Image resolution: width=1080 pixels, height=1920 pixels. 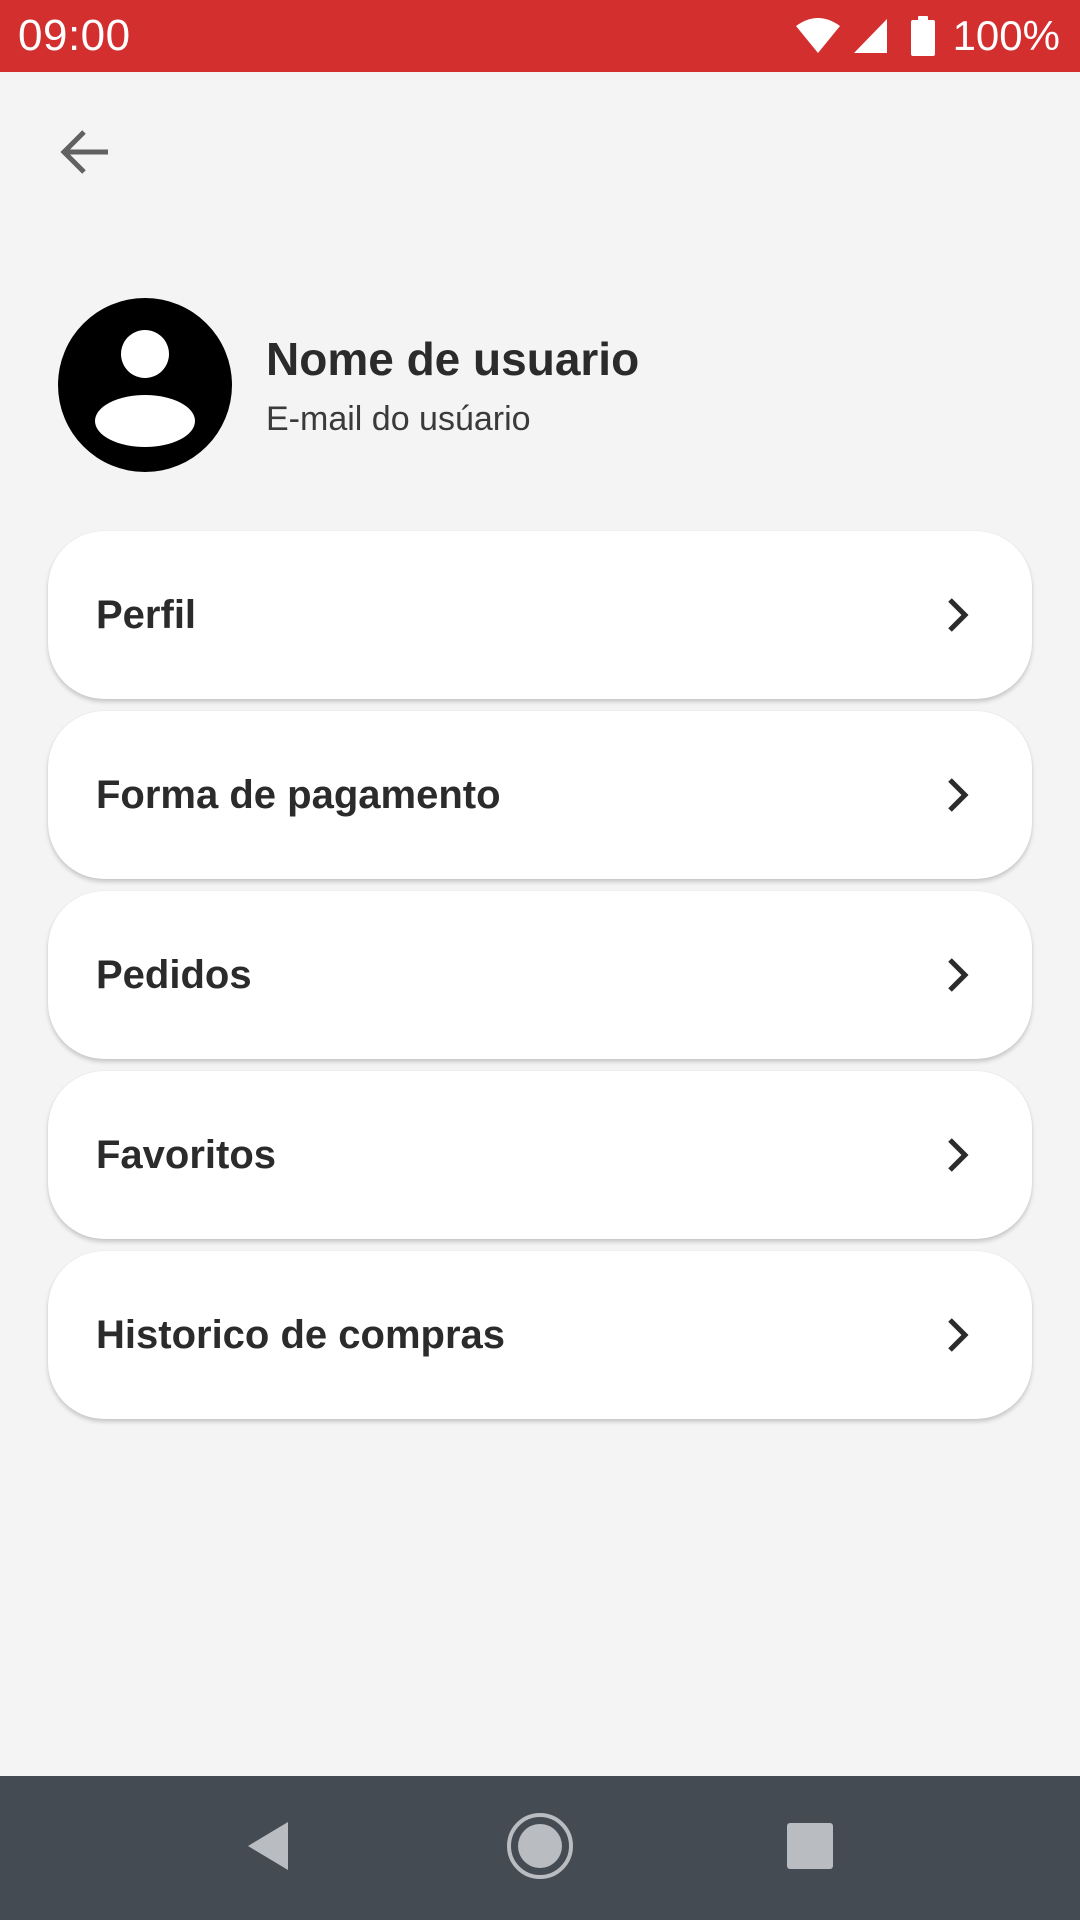 I want to click on battery-percentage: 100%, so click(x=1006, y=35).